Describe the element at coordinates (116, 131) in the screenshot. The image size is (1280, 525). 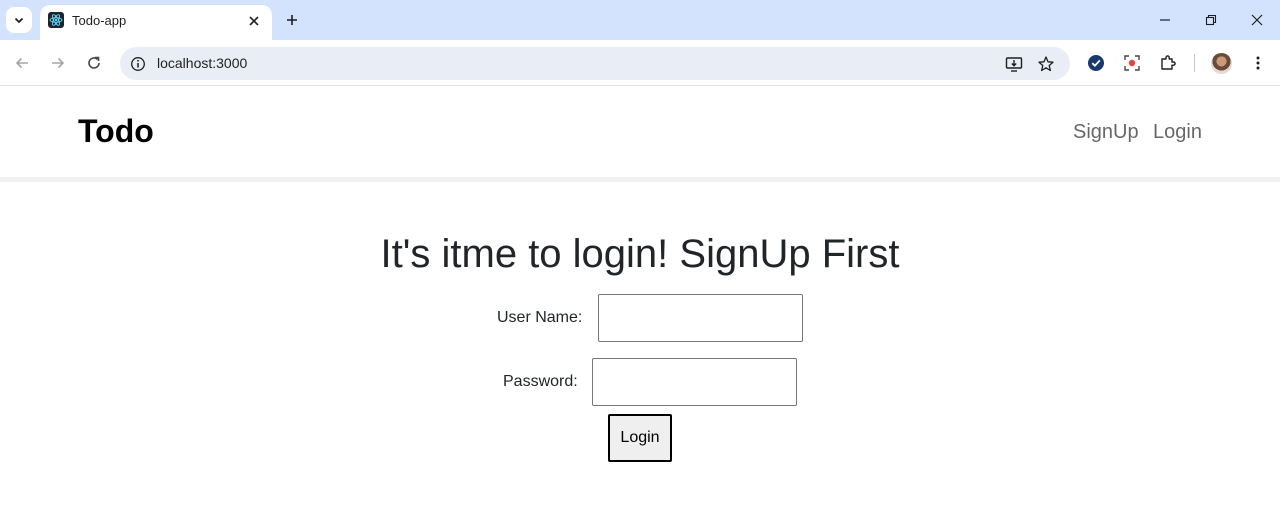
I see `brand-logo: Todo` at that location.